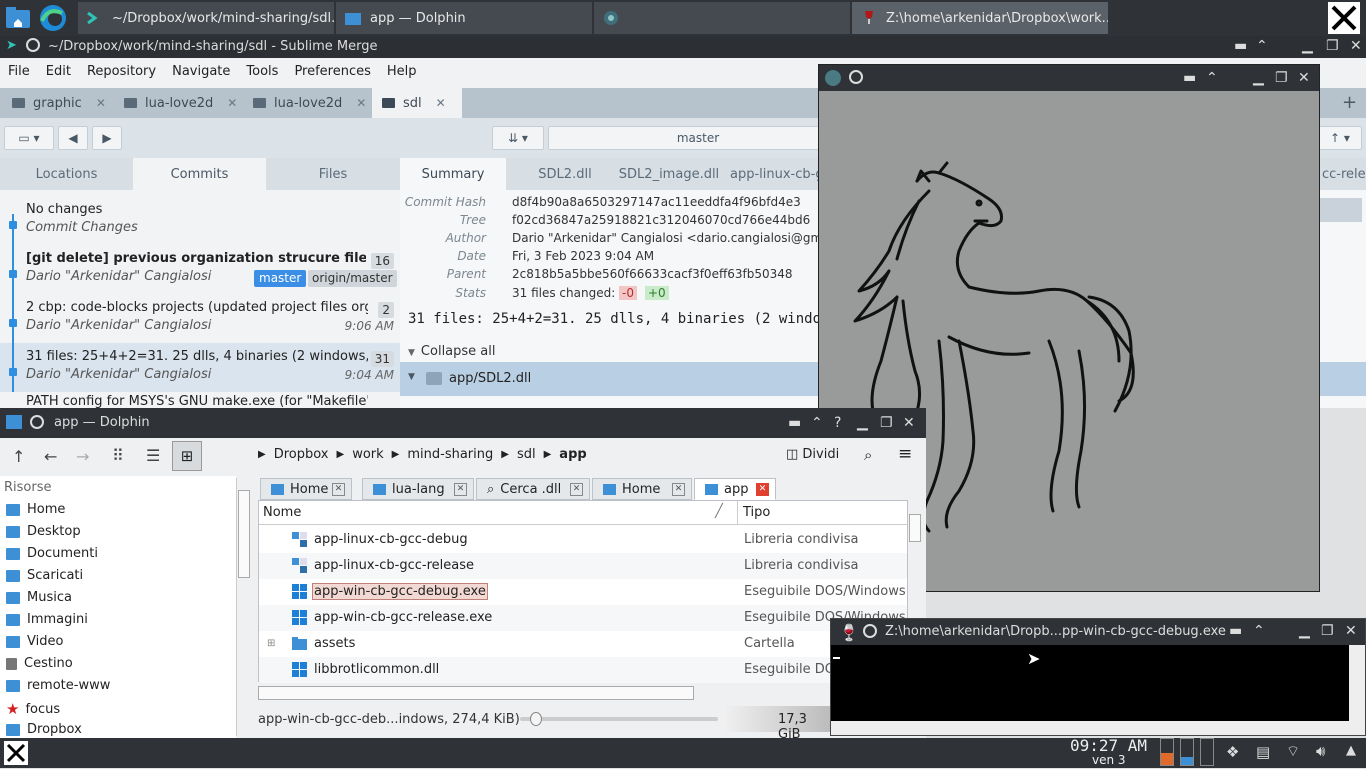 This screenshot has height=769, width=1366. Describe the element at coordinates (812, 454) in the screenshot. I see `split-button: ◫ Dividi` at that location.